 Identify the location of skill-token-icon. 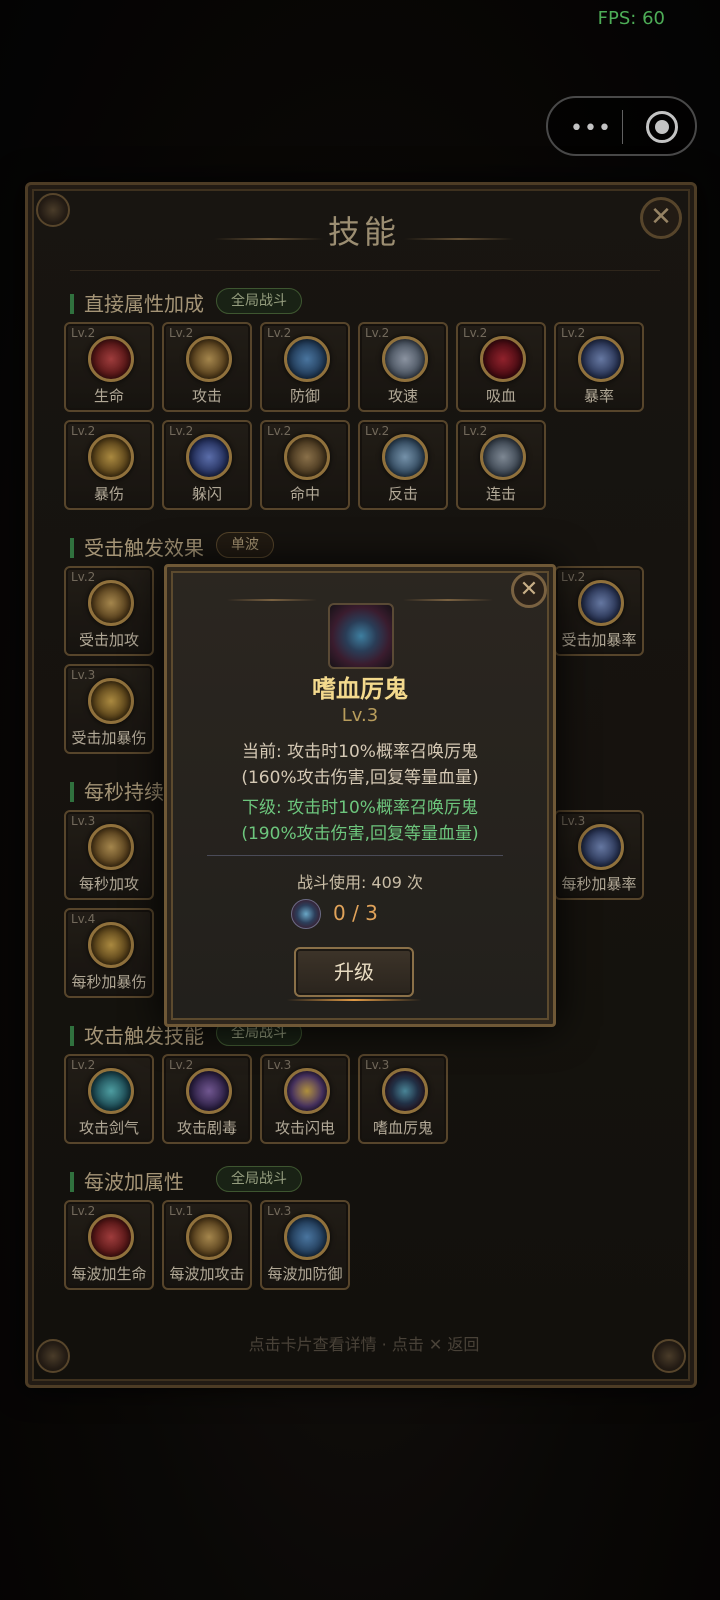
(306, 914).